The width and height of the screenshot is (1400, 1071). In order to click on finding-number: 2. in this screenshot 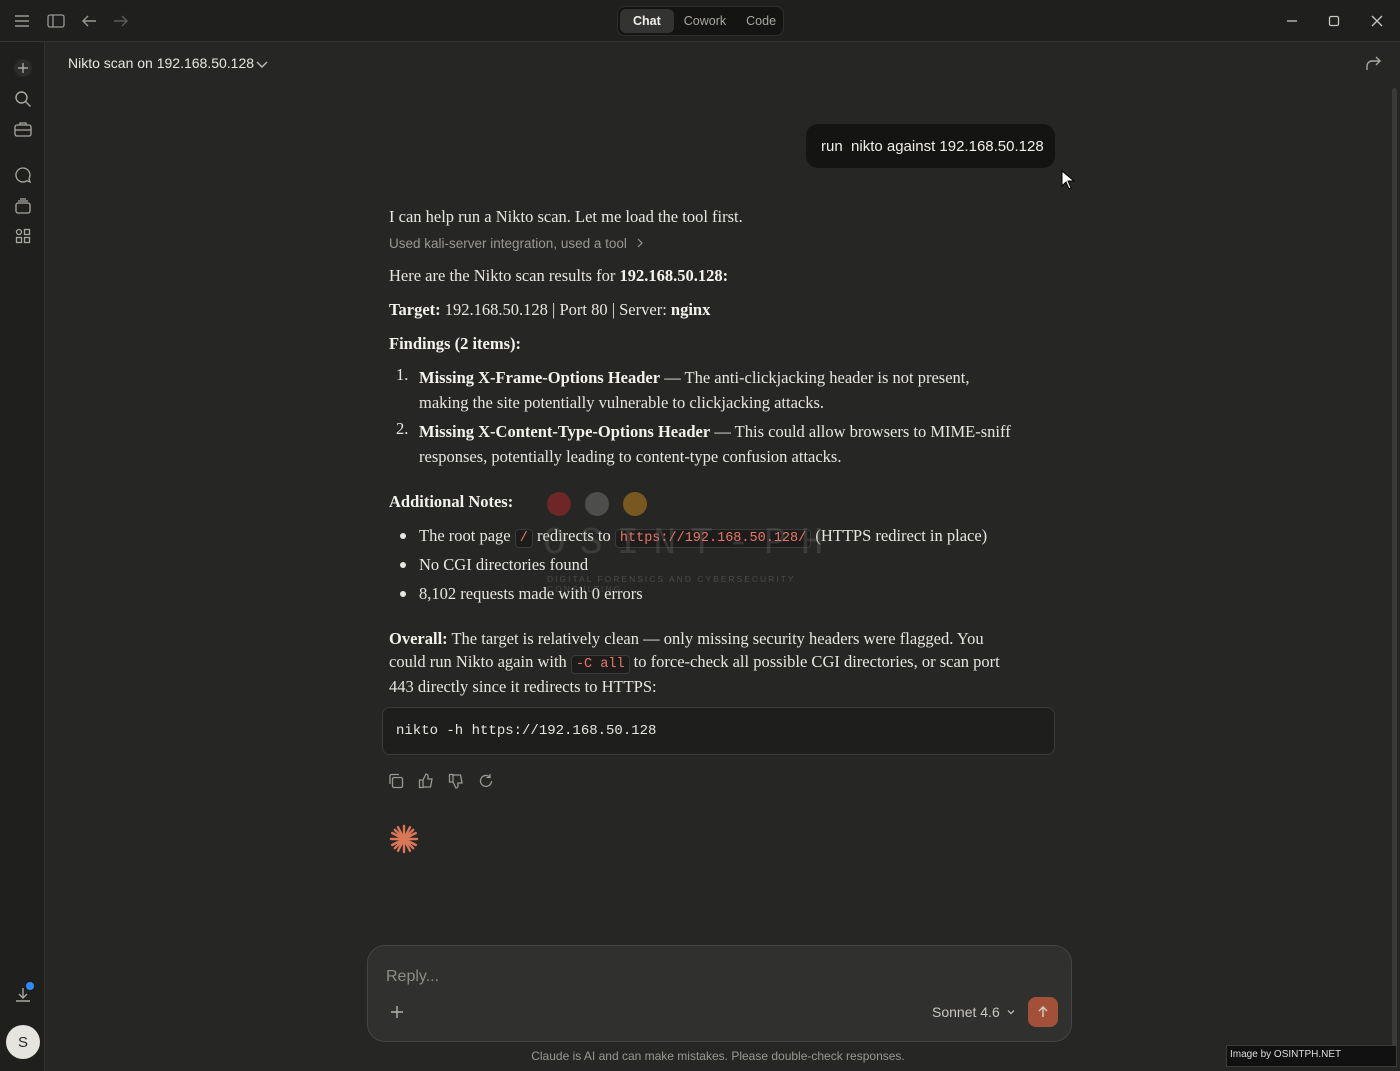, I will do `click(402, 428)`.